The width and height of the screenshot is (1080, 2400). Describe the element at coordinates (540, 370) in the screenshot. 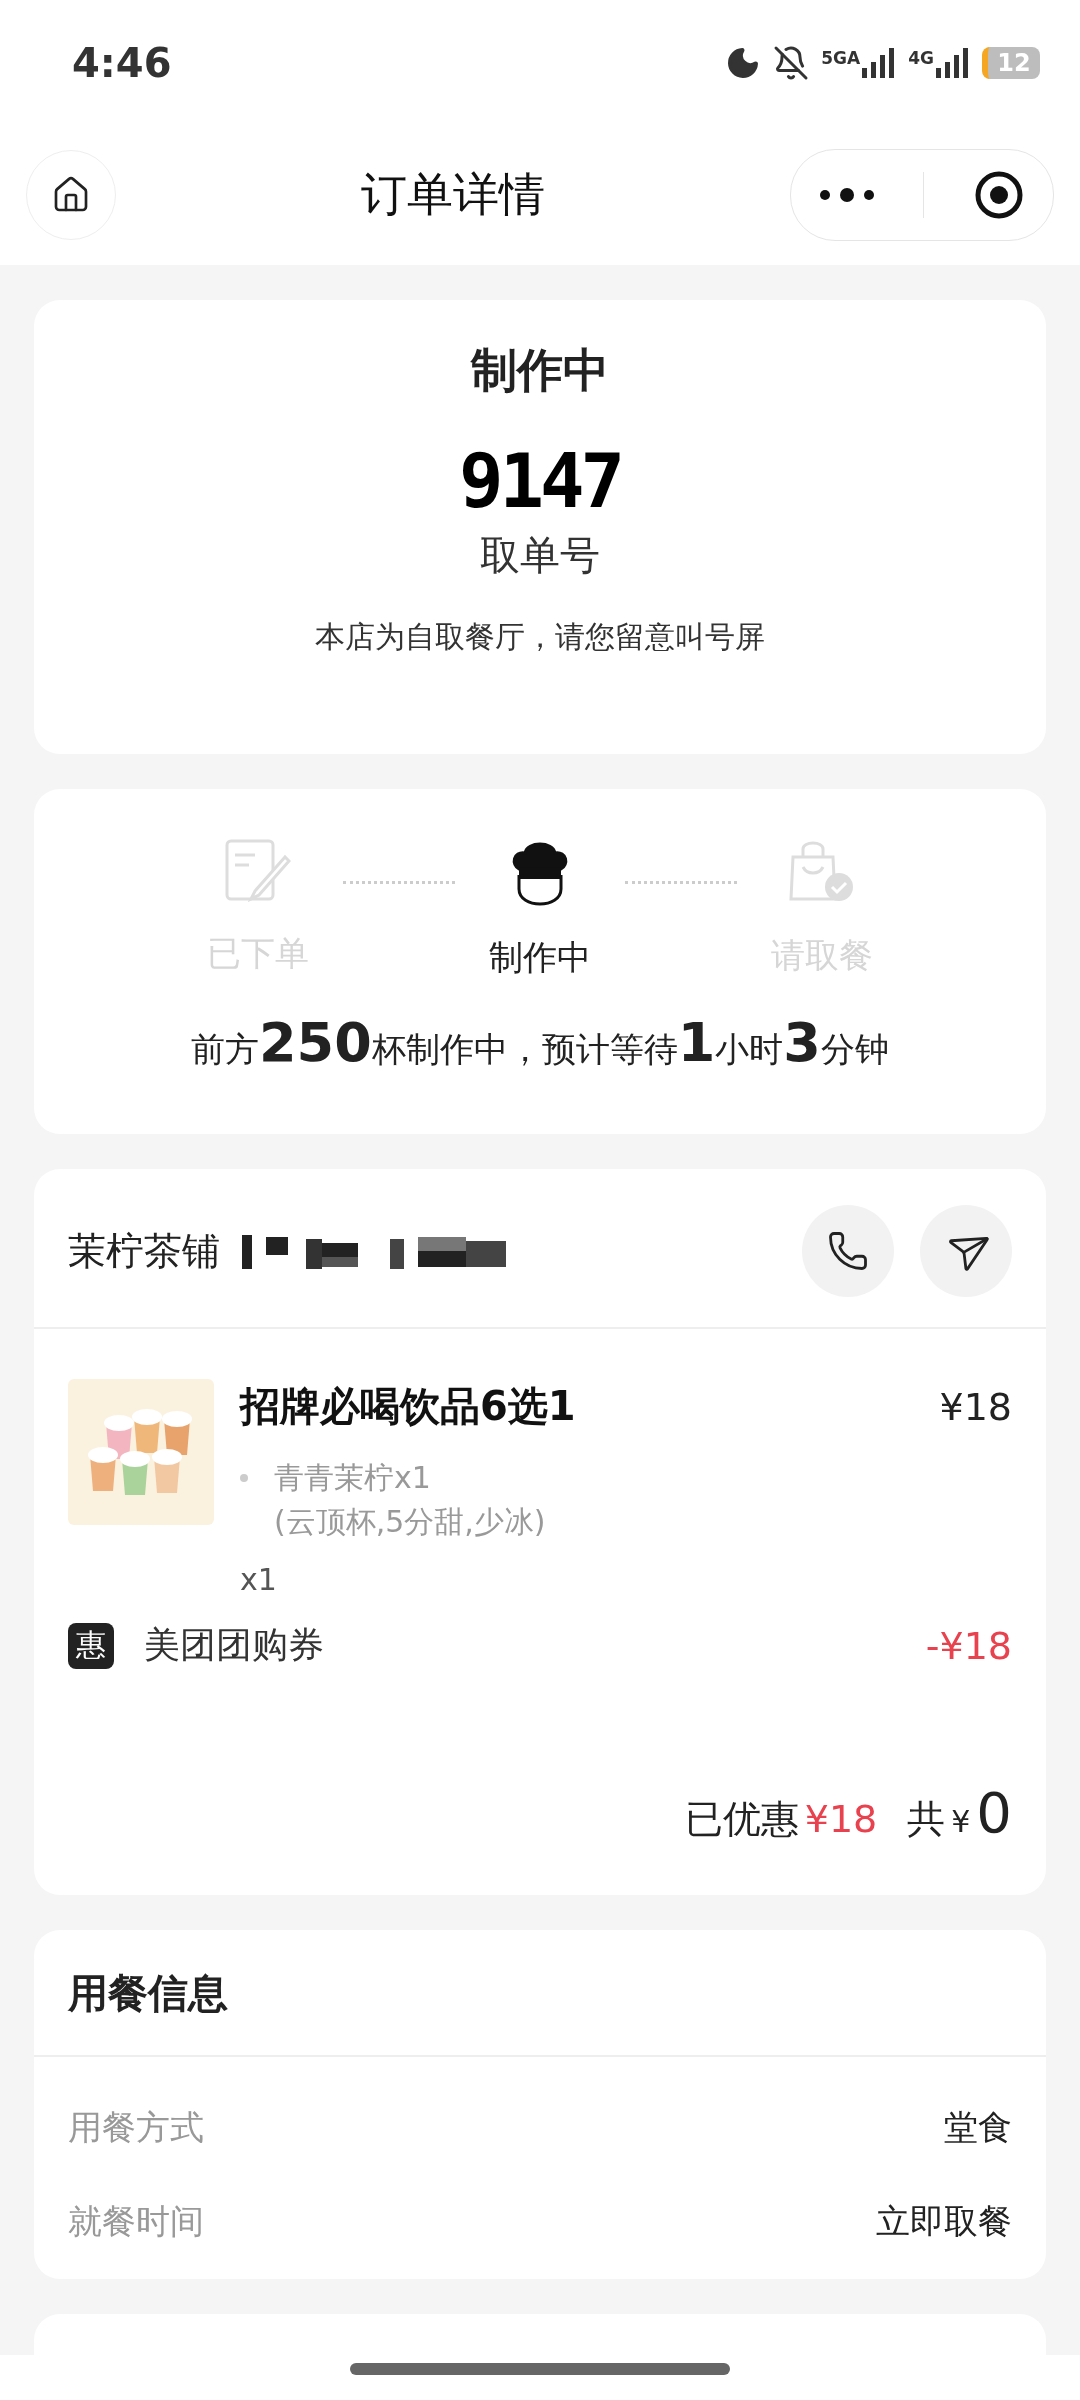

I see `order-status: 制作中` at that location.